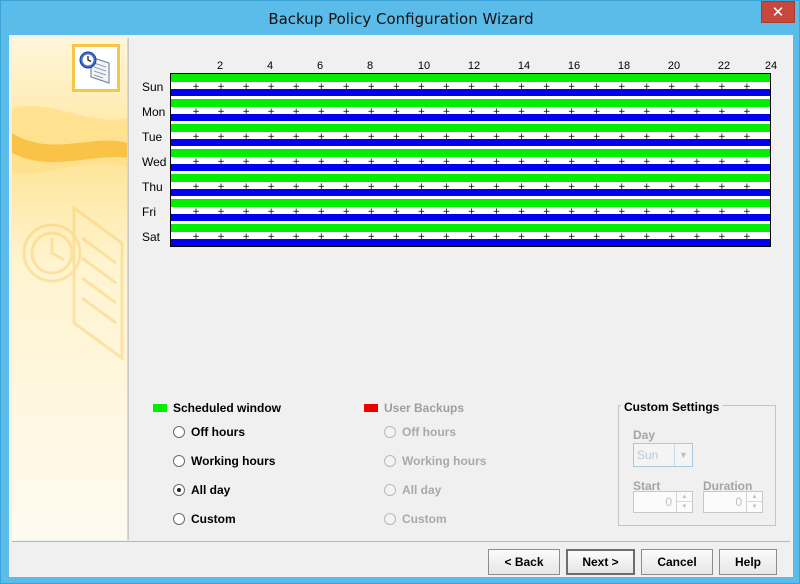 This screenshot has height=584, width=800. I want to click on help-button: Help, so click(748, 562).